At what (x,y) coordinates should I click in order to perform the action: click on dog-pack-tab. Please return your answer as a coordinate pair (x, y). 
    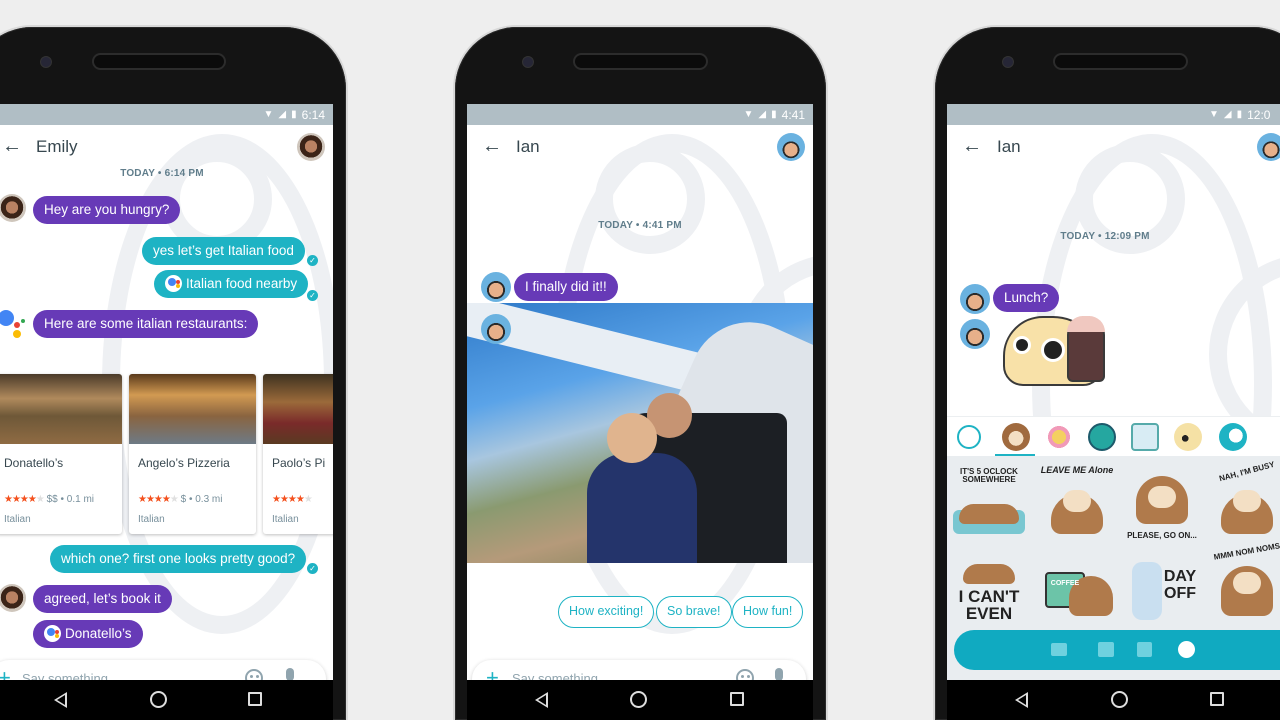
    Looking at the image, I should click on (1059, 437).